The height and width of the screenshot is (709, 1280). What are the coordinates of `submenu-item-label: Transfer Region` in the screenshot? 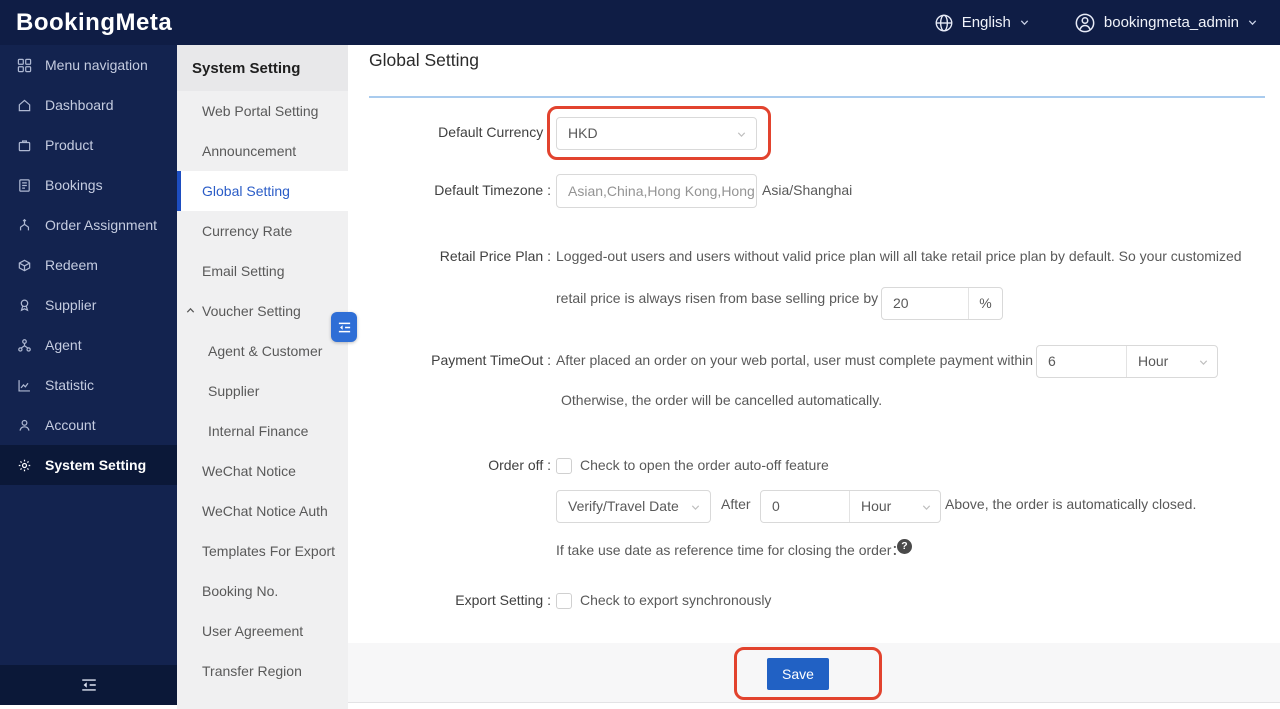 It's located at (252, 671).